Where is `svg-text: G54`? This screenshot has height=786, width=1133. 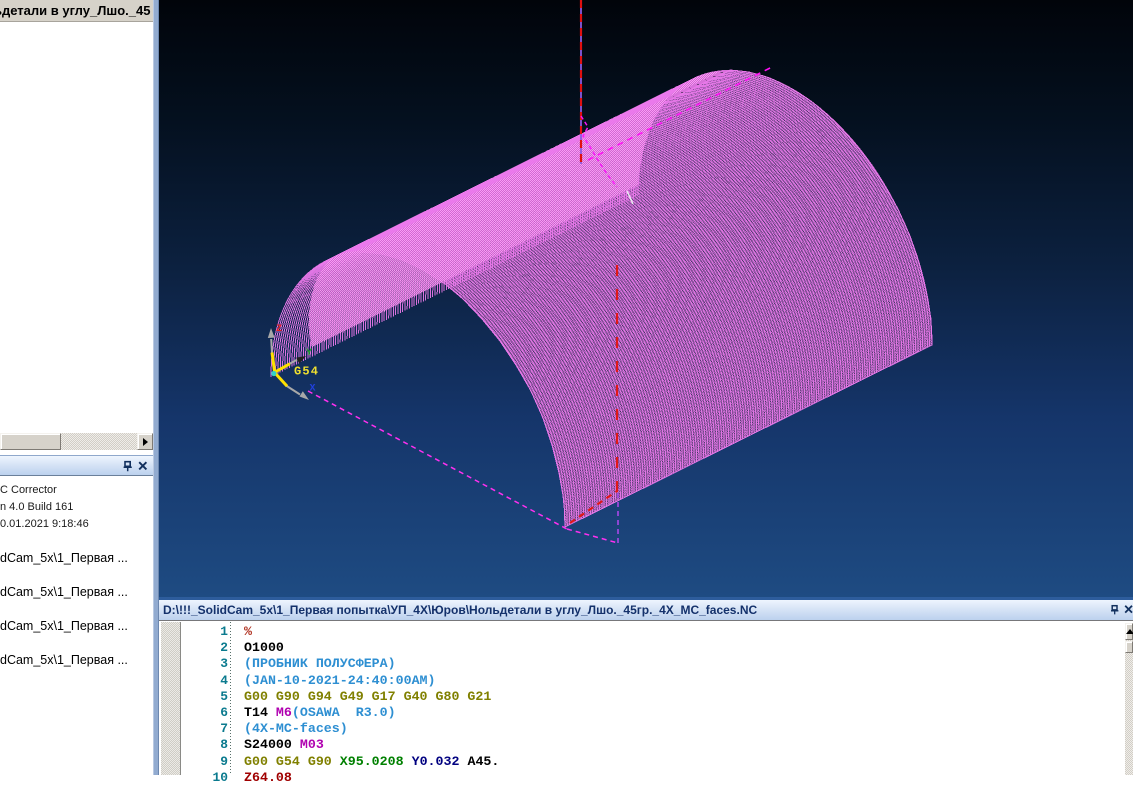 svg-text: G54 is located at coordinates (306, 372).